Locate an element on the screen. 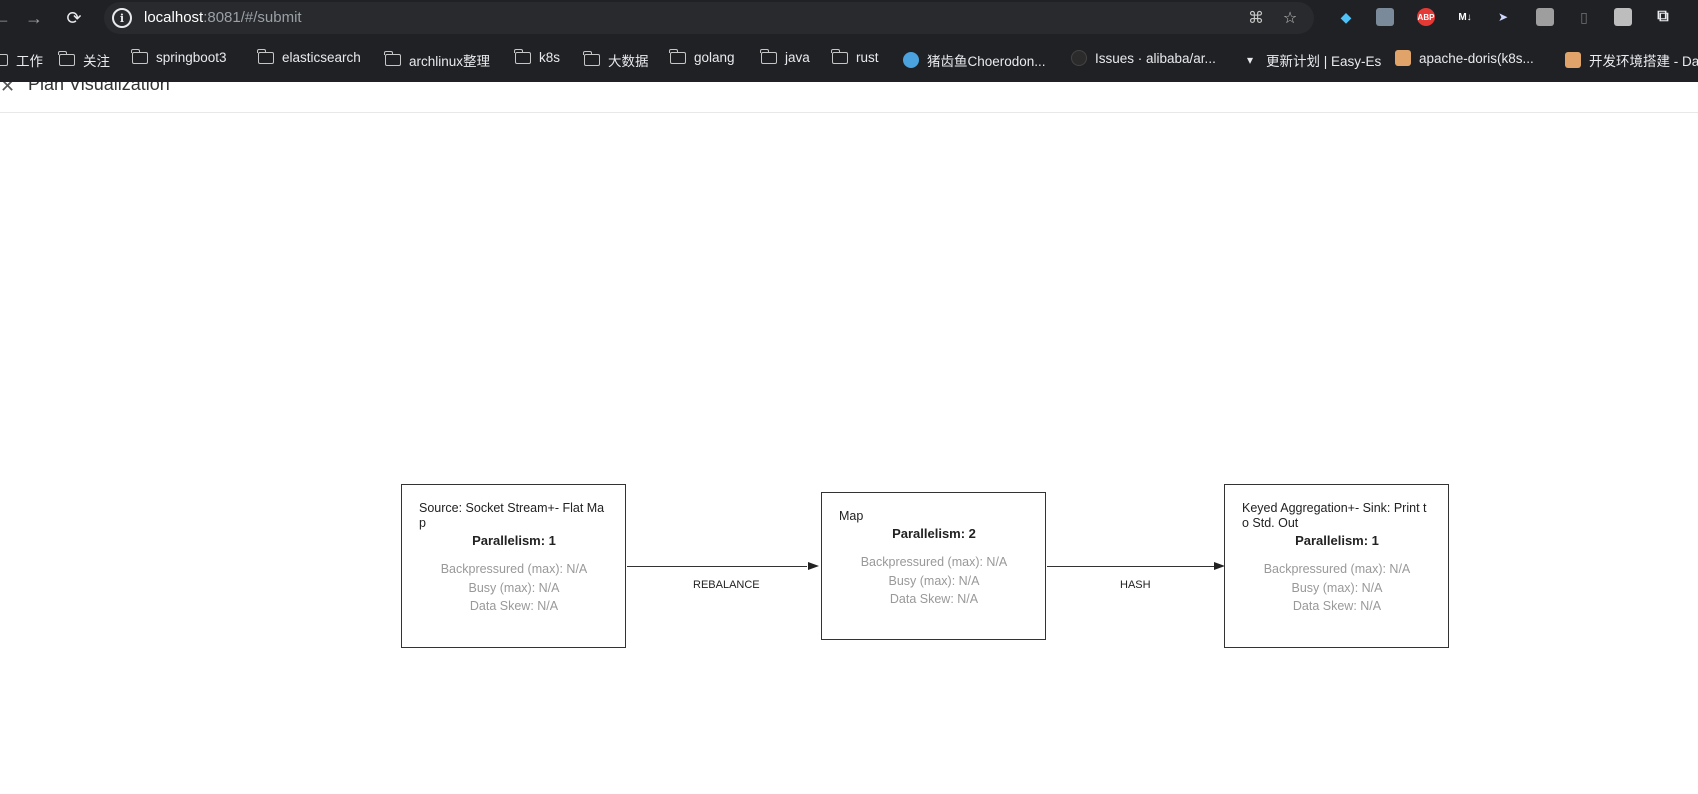 The image size is (1698, 794). fish-icon is located at coordinates (911, 60).